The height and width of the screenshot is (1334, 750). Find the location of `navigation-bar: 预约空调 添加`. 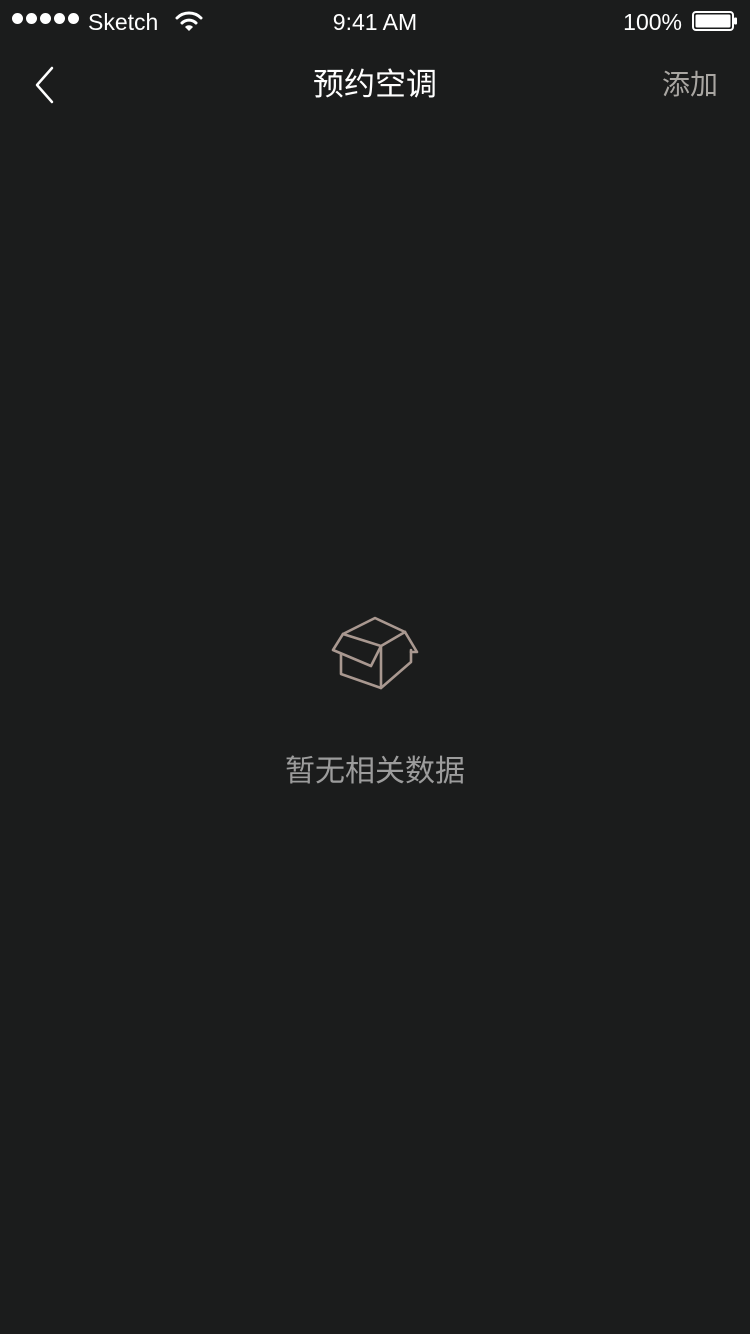

navigation-bar: 预约空调 添加 is located at coordinates (375, 84).